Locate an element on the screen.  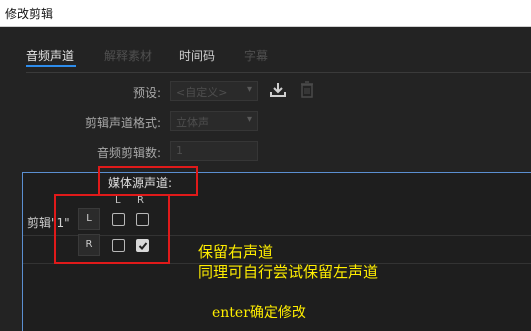
preset-select: <自定义> ▾ is located at coordinates (214, 91).